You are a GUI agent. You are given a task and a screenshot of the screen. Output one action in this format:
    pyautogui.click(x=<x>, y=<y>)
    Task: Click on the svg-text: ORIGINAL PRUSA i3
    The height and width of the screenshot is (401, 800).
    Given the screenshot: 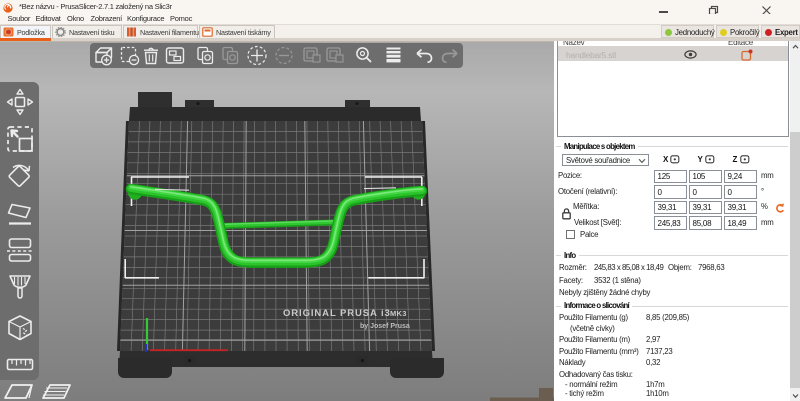 What is the action you would take?
    pyautogui.click(x=337, y=313)
    